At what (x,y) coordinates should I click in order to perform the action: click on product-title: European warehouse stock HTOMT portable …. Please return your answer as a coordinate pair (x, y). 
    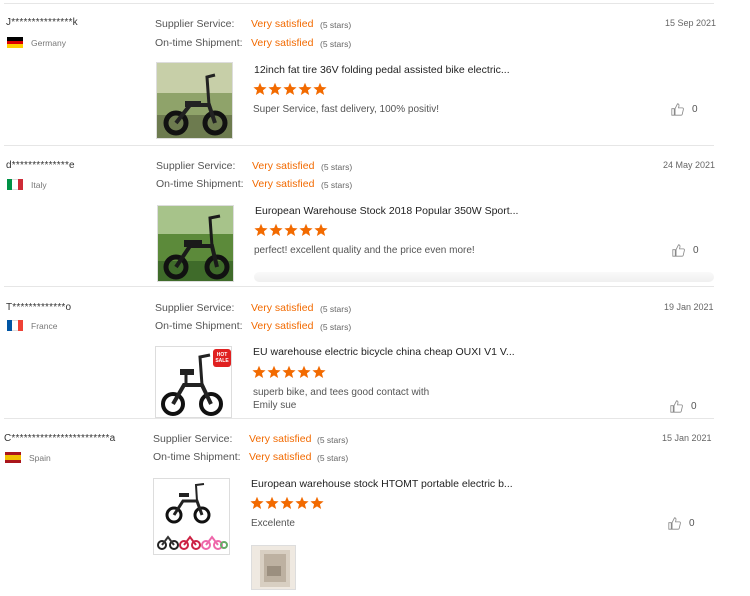
    Looking at the image, I should click on (382, 484).